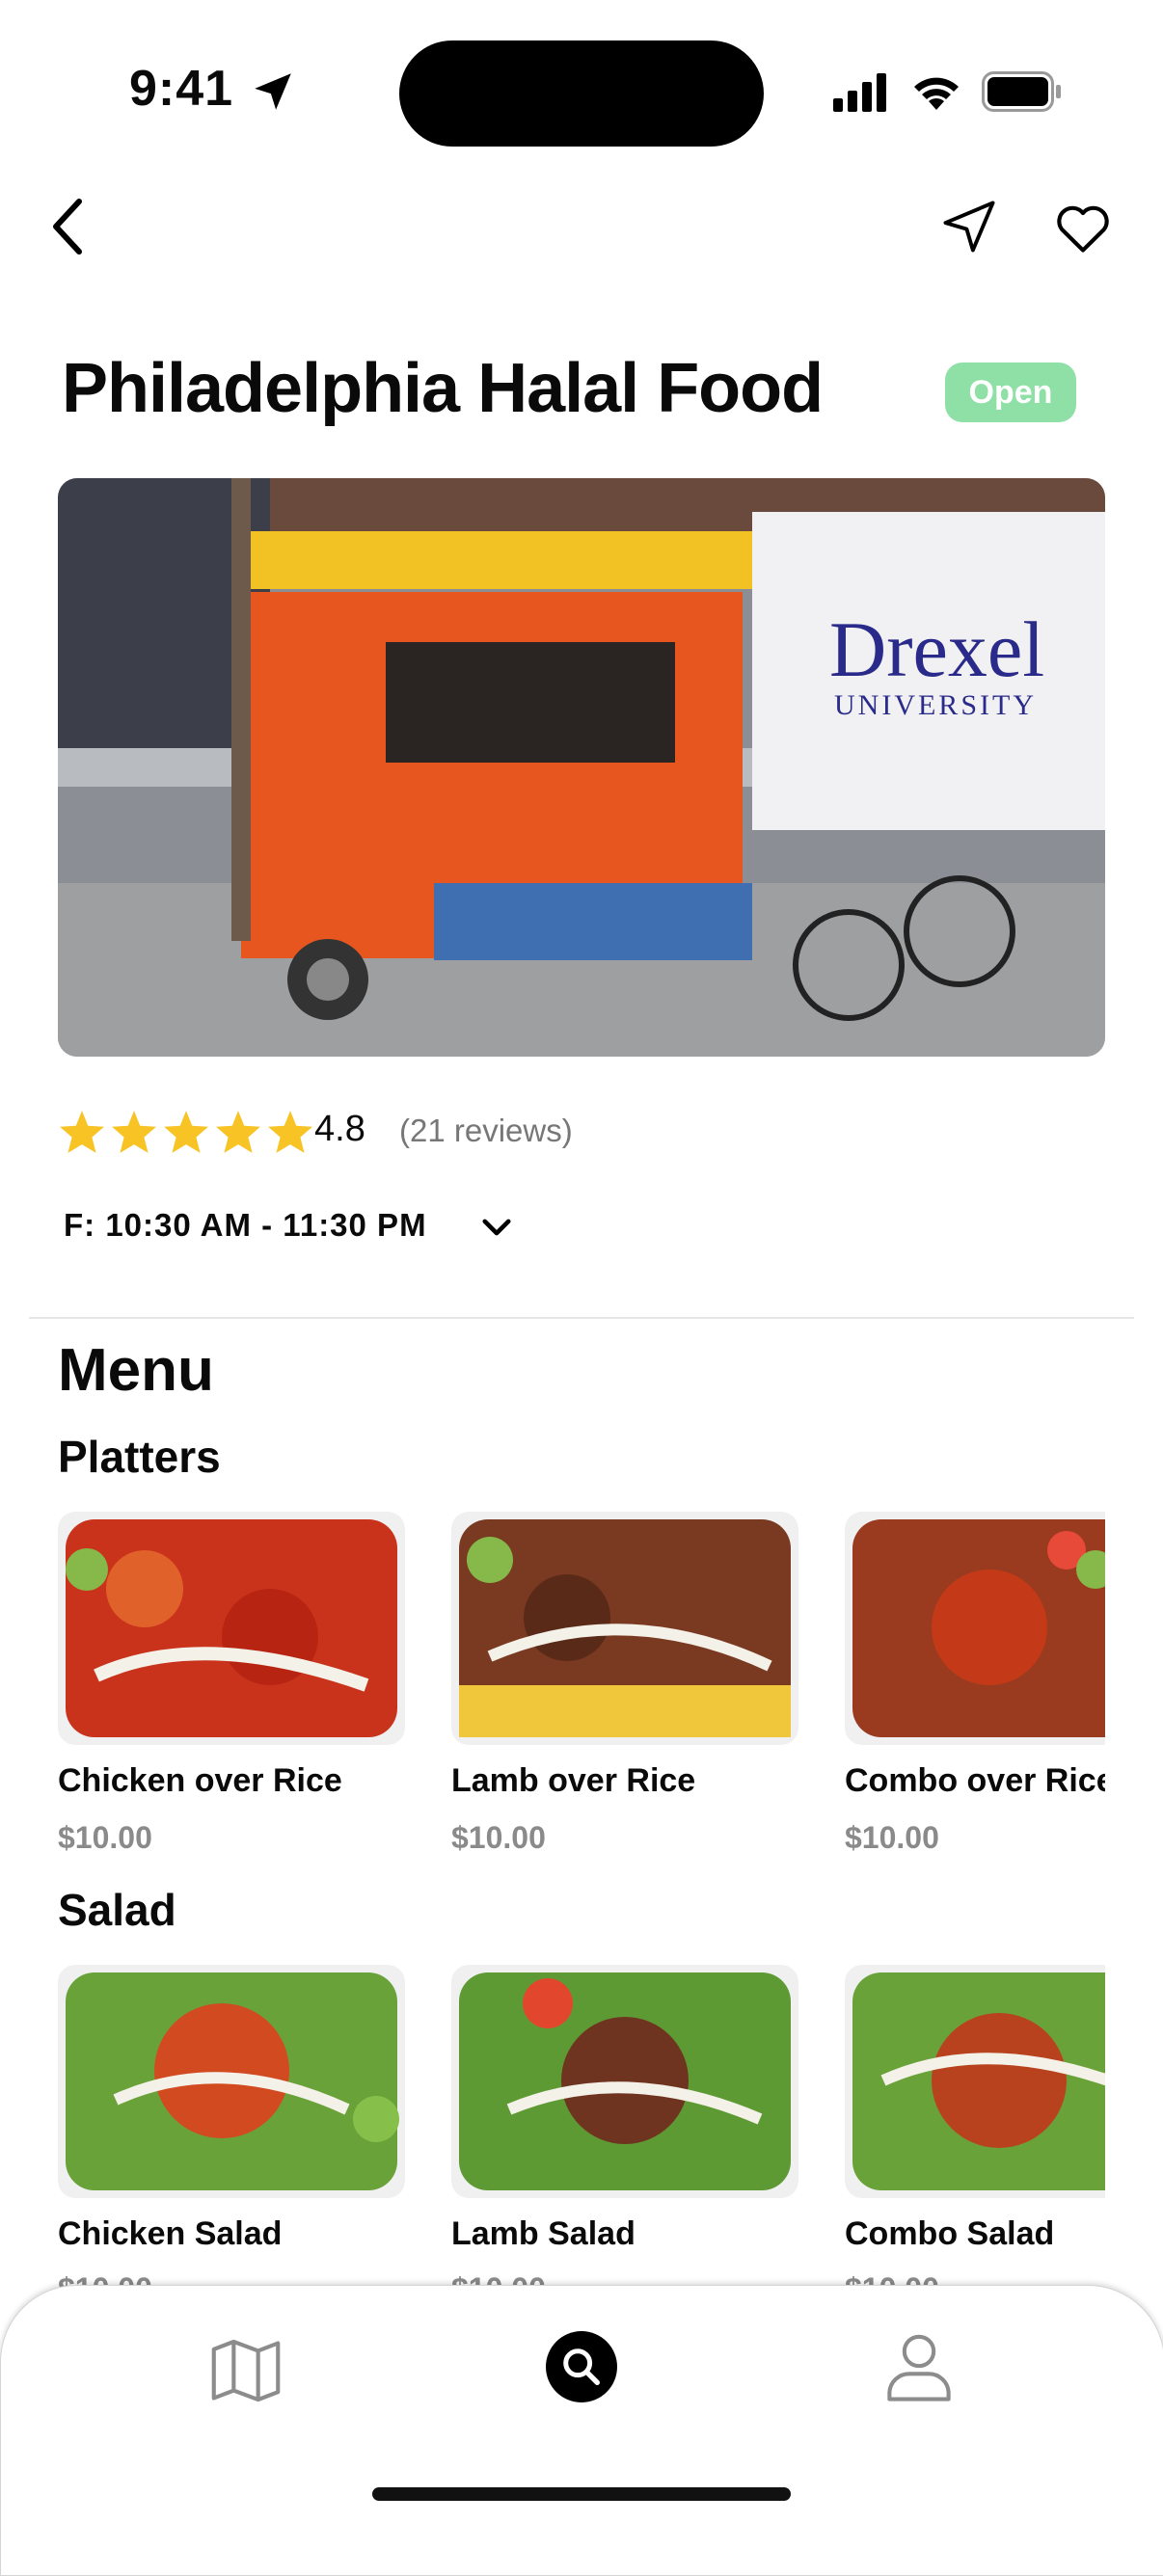  I want to click on menu-item-name: Combo Salad, so click(949, 2234).